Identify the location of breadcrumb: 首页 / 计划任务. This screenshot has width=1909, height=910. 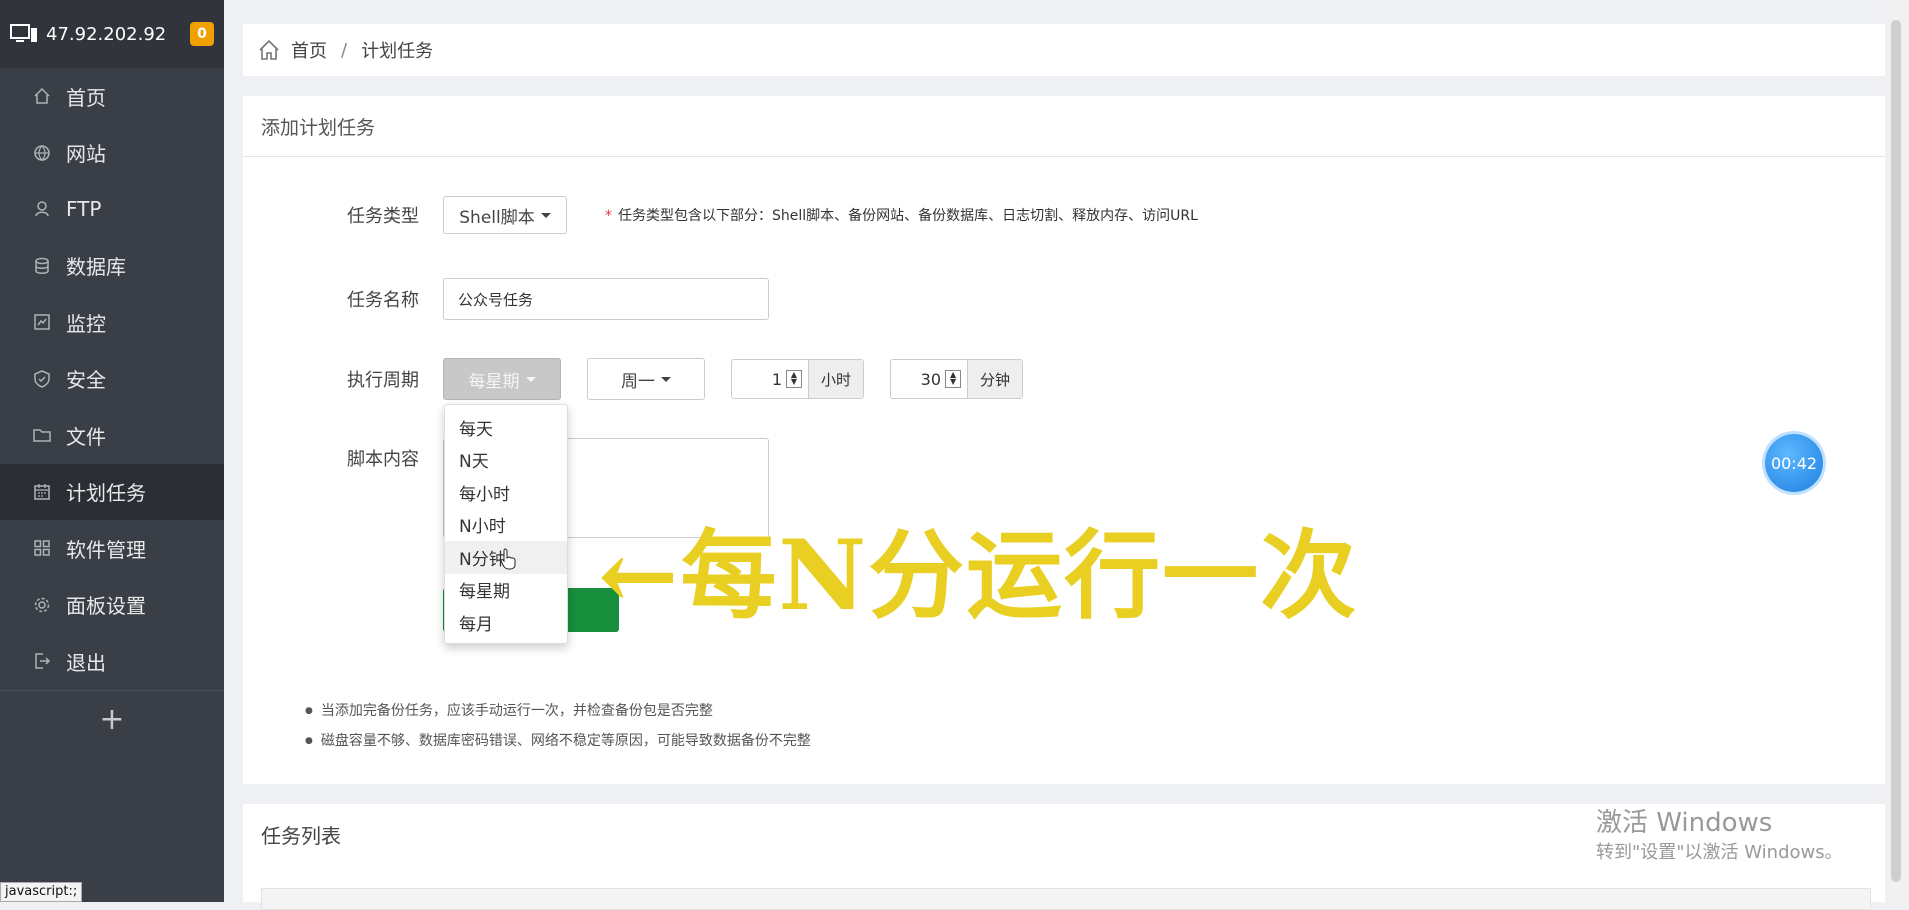
(1071, 50).